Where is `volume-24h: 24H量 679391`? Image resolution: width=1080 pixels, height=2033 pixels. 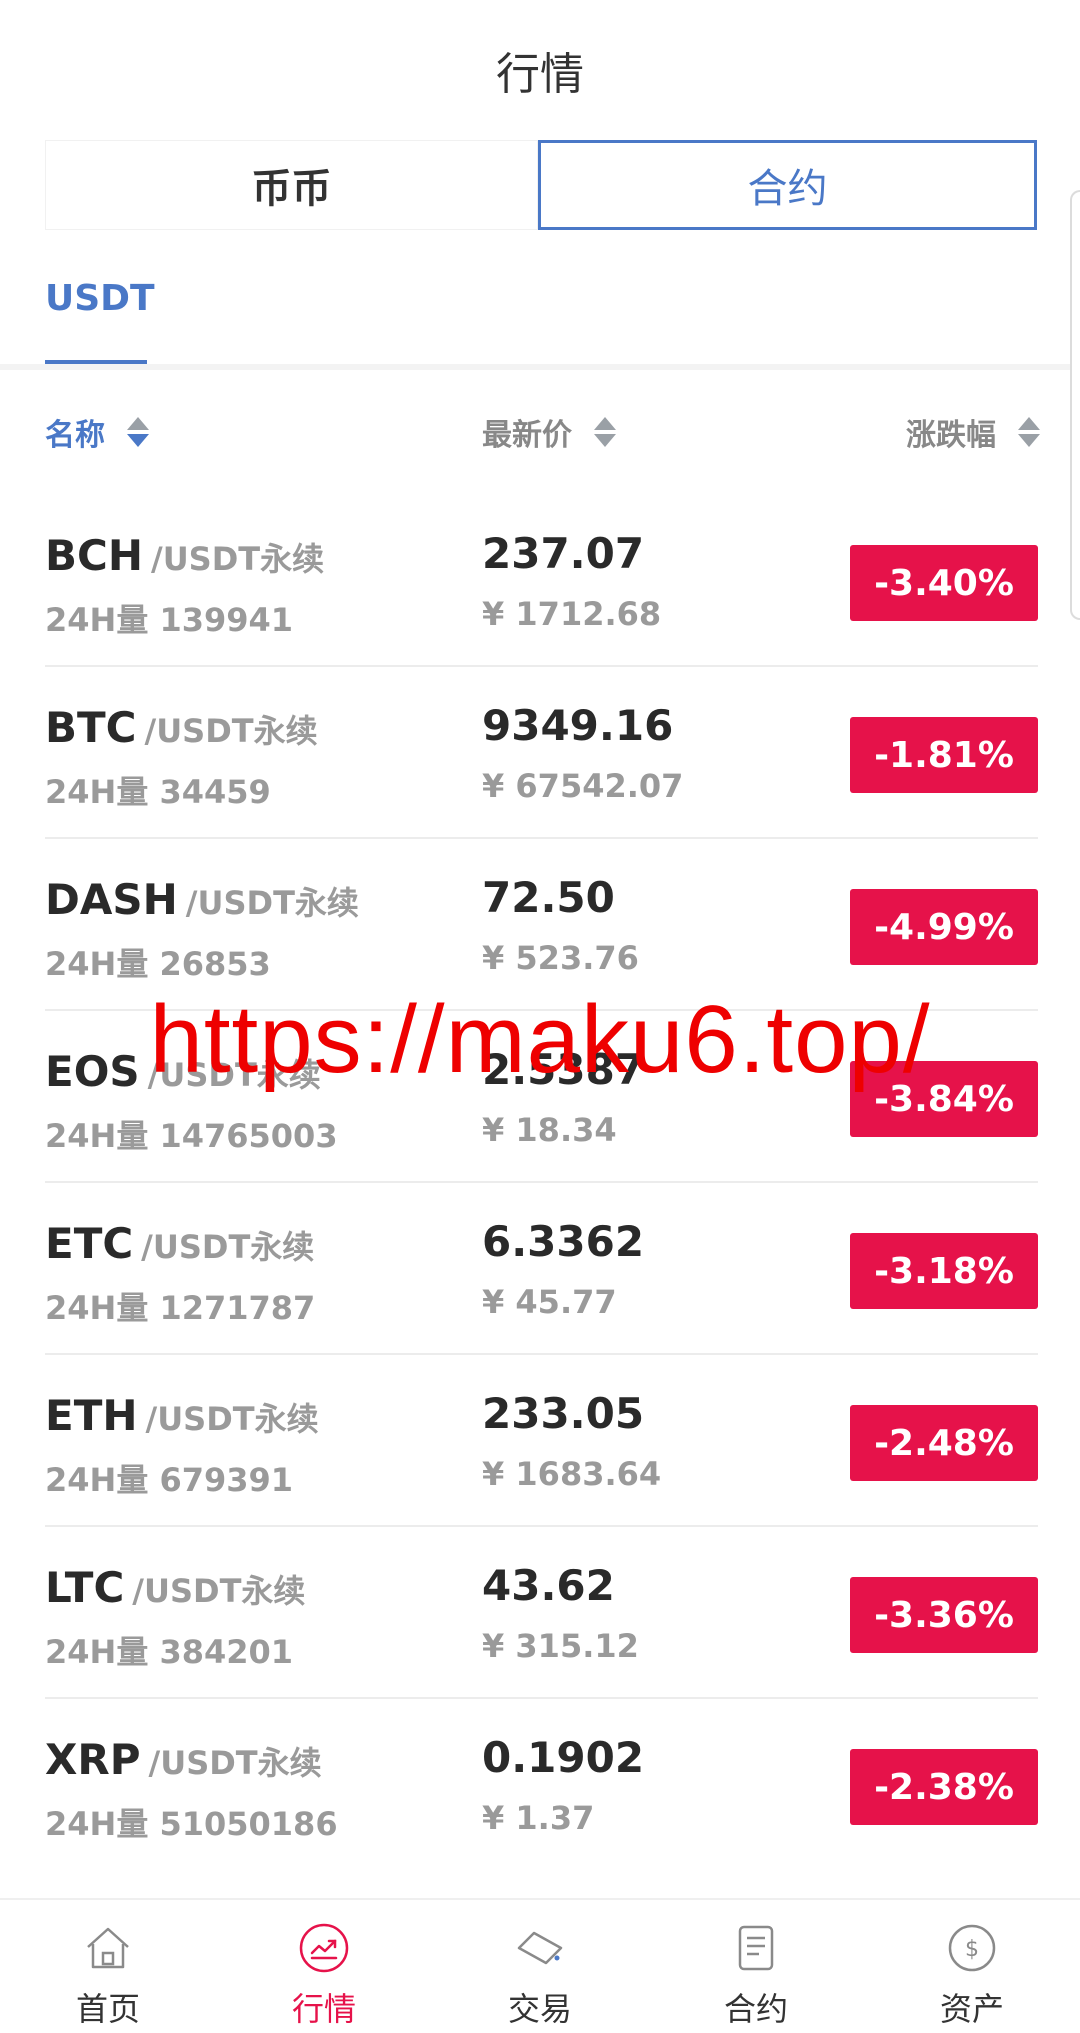 volume-24h: 24H量 679391 is located at coordinates (169, 1480).